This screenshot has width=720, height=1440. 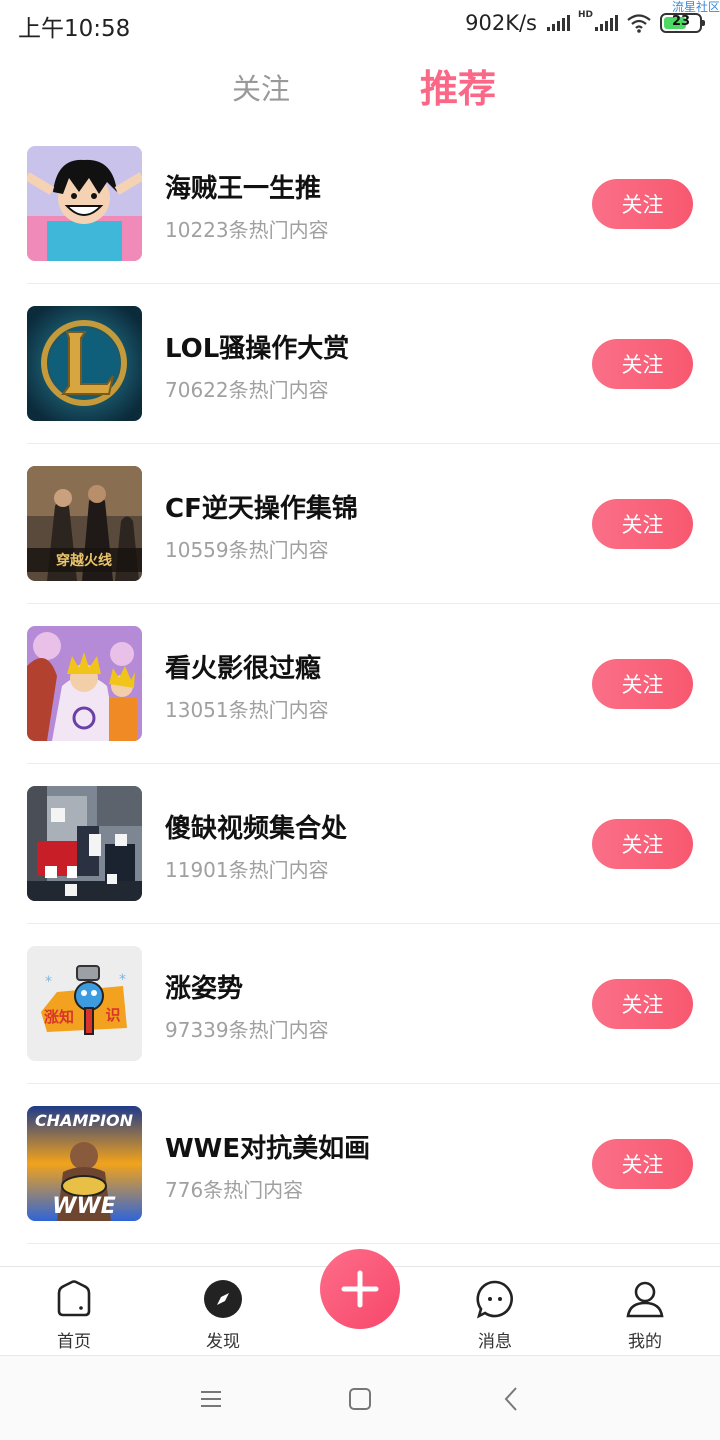 What do you see at coordinates (261, 87) in the screenshot?
I see `tab-follow: 关注` at bounding box center [261, 87].